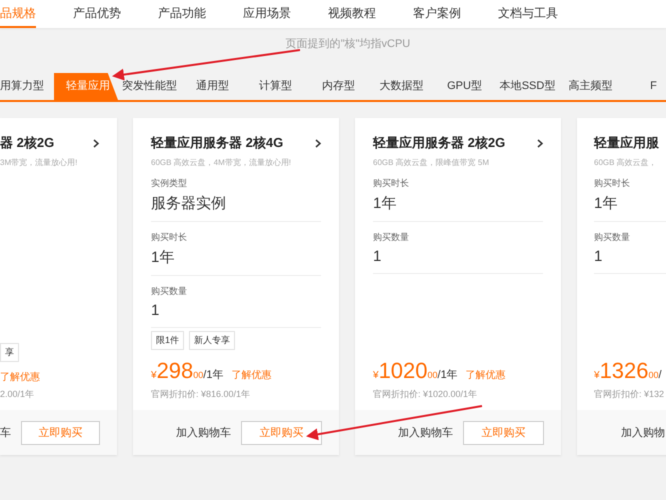 This screenshot has width=666, height=500. What do you see at coordinates (527, 86) in the screenshot?
I see `category-tab: 本地SSD型` at bounding box center [527, 86].